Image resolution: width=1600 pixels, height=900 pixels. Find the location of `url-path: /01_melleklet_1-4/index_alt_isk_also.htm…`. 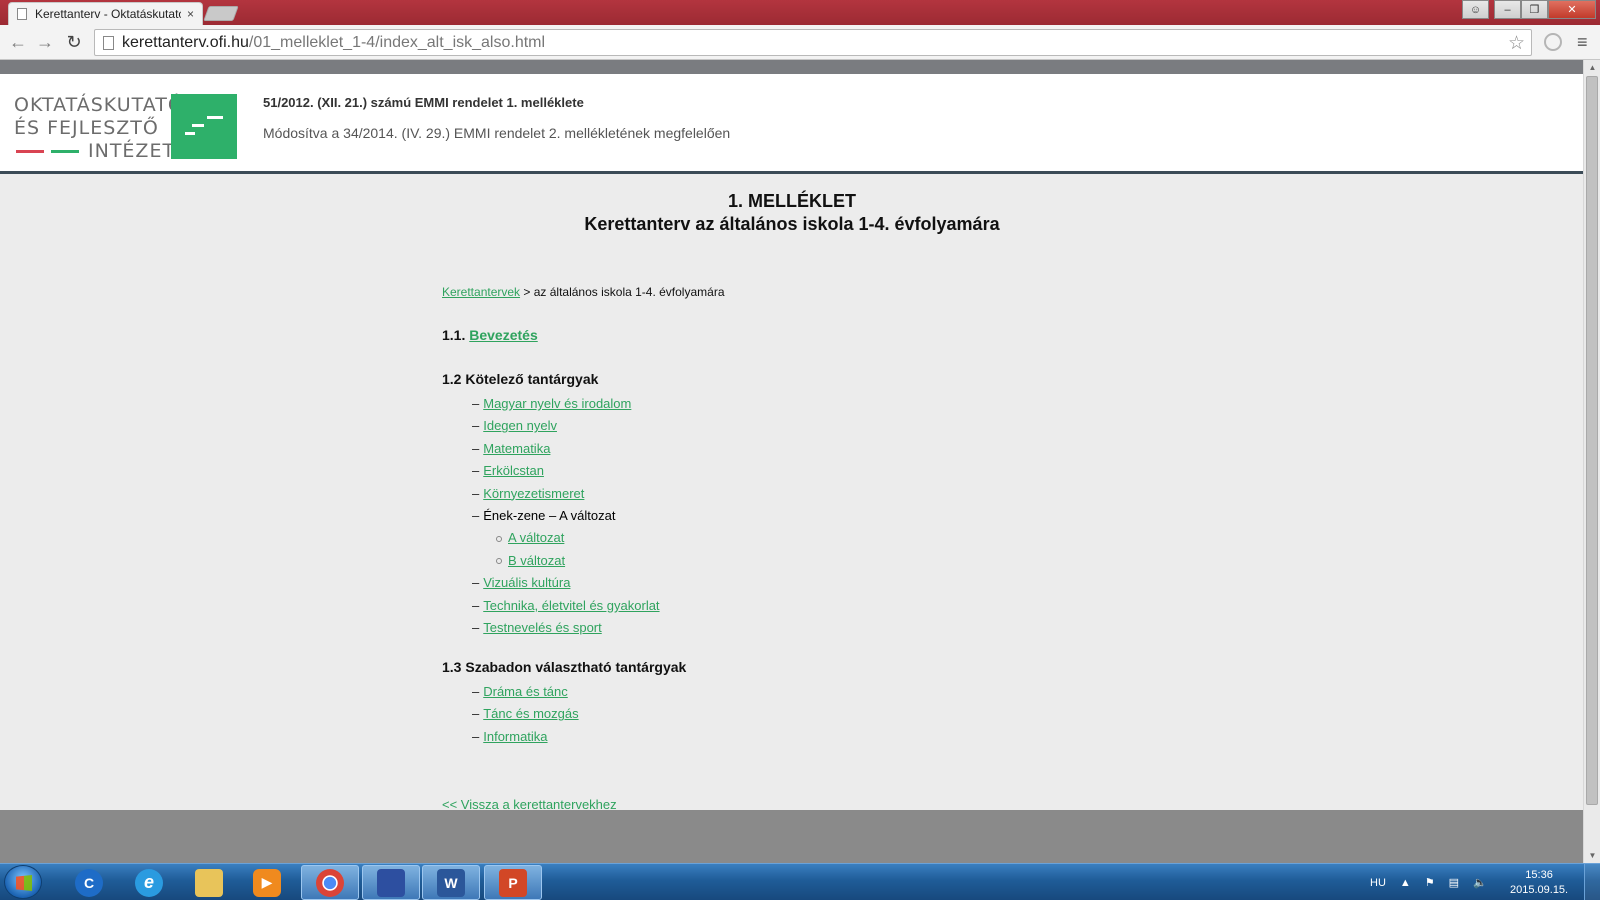

url-path: /01_melleklet_1-4/index_alt_isk_also.htm… is located at coordinates (397, 42).